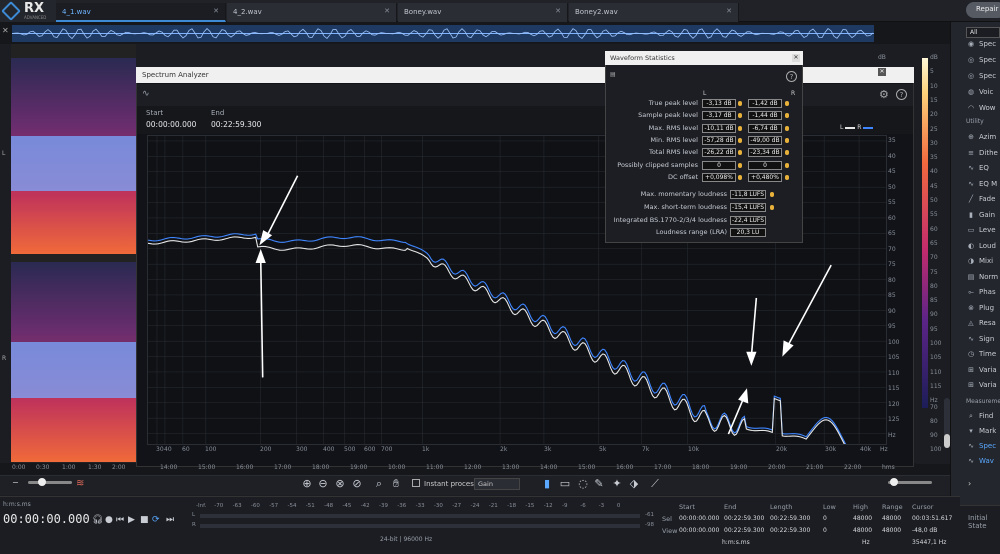 The height and width of the screenshot is (554, 1000). Describe the element at coordinates (884, 94) in the screenshot. I see `gear-icon: ⚙` at that location.